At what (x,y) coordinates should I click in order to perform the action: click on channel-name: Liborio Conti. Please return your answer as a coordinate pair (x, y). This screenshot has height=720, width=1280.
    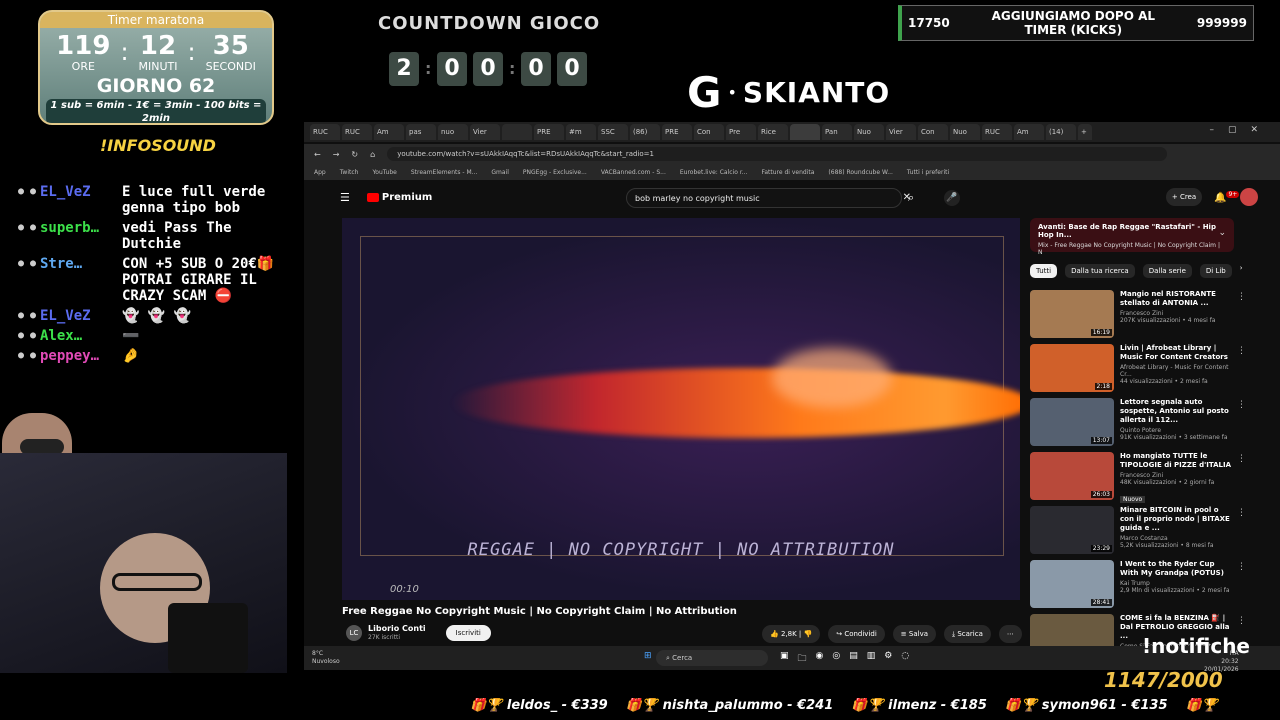
    Looking at the image, I should click on (397, 629).